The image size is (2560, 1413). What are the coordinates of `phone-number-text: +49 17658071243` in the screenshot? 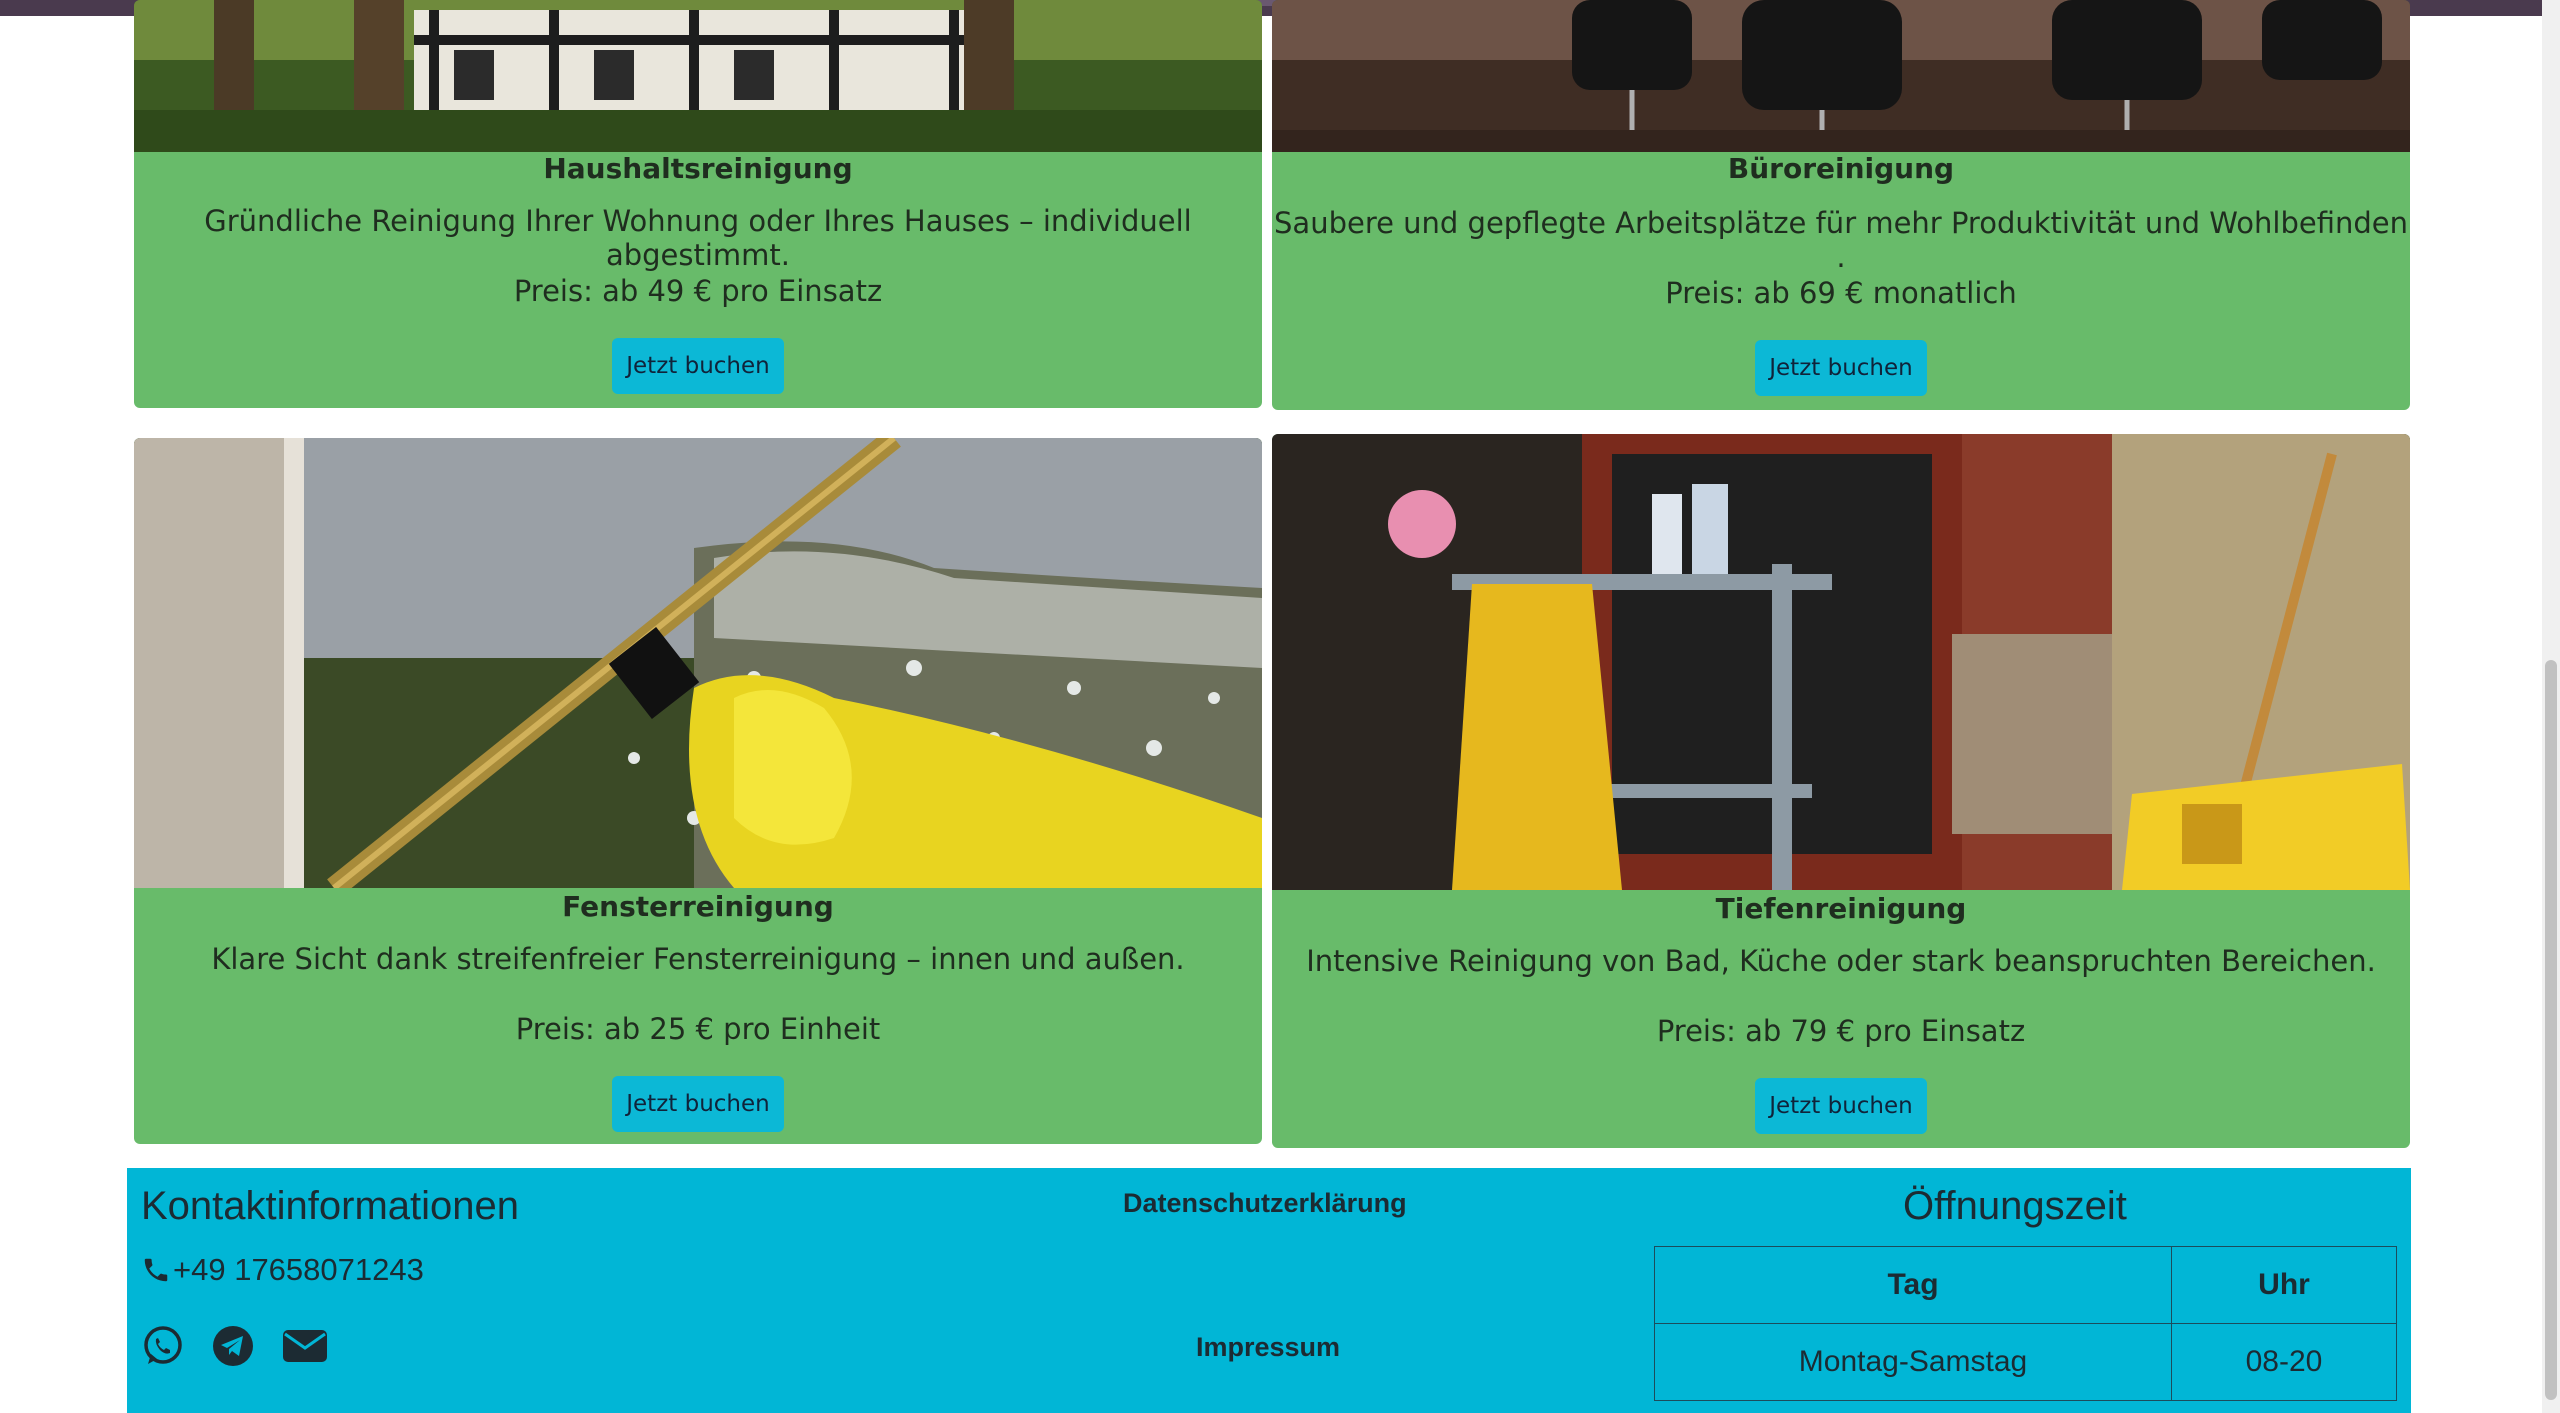 It's located at (298, 1269).